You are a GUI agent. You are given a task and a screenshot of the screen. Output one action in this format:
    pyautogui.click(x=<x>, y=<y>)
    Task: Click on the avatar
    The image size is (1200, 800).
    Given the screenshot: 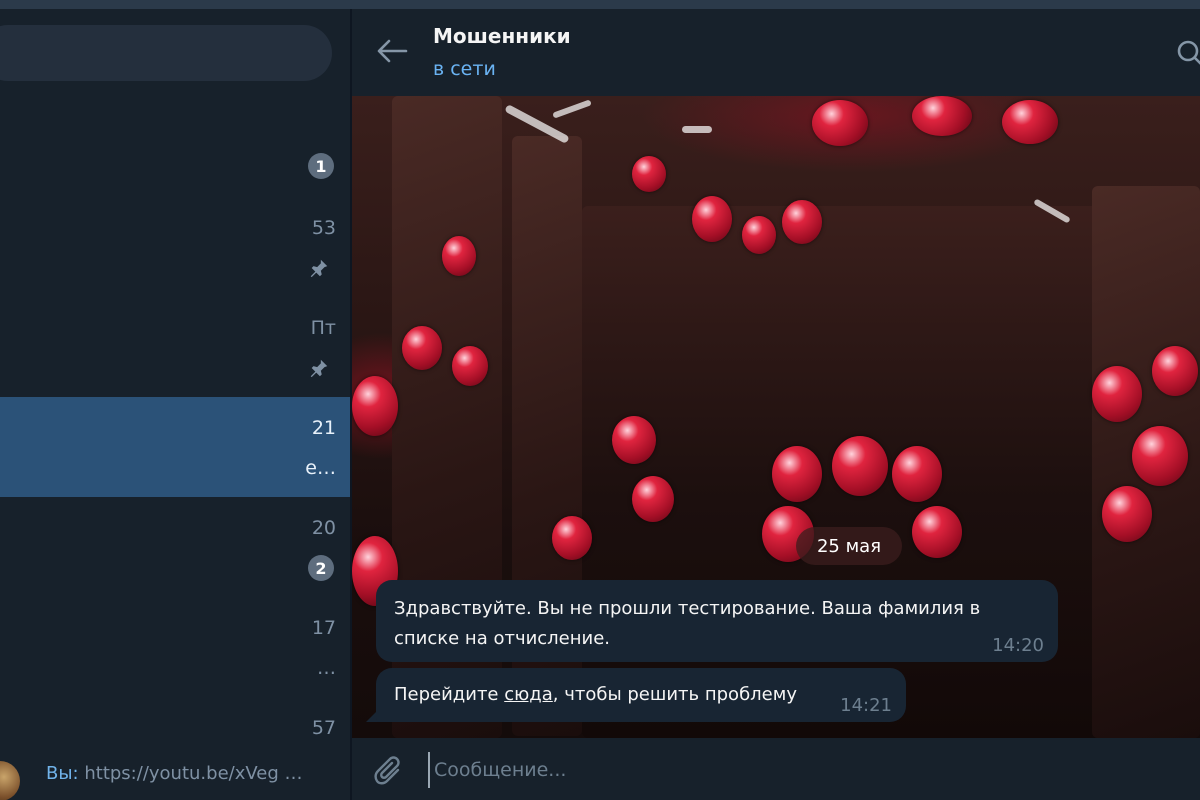 What is the action you would take?
    pyautogui.click(x=10, y=780)
    